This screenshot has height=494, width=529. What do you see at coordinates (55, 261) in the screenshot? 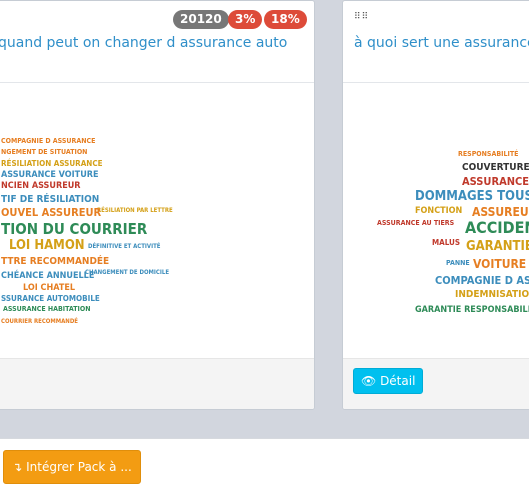
I see `cloud-word: TTRE RECOMMANDÉE` at bounding box center [55, 261].